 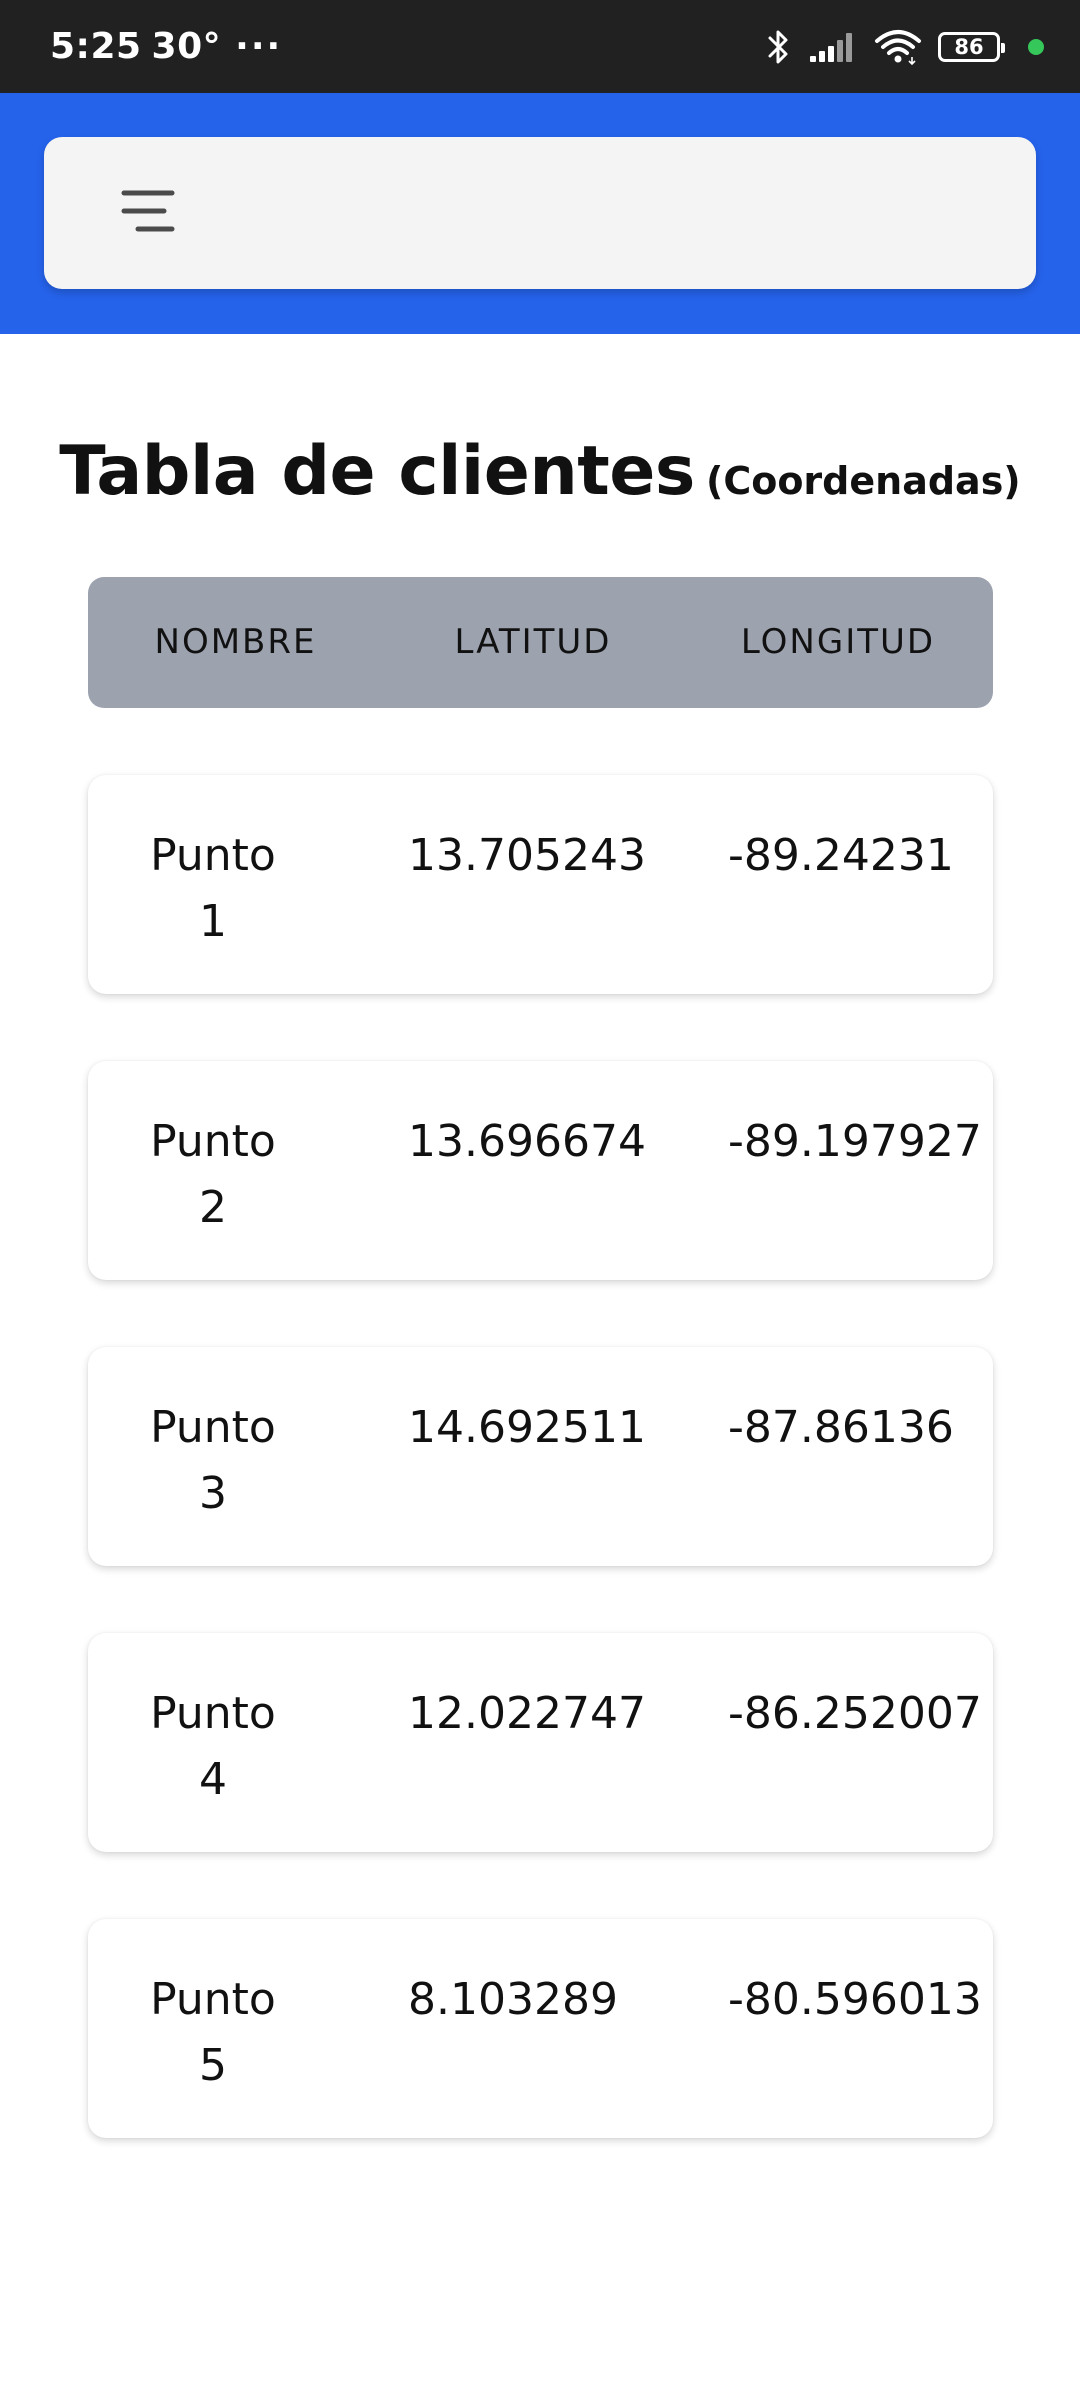 I want to click on status-temperature: 30°, so click(x=186, y=46).